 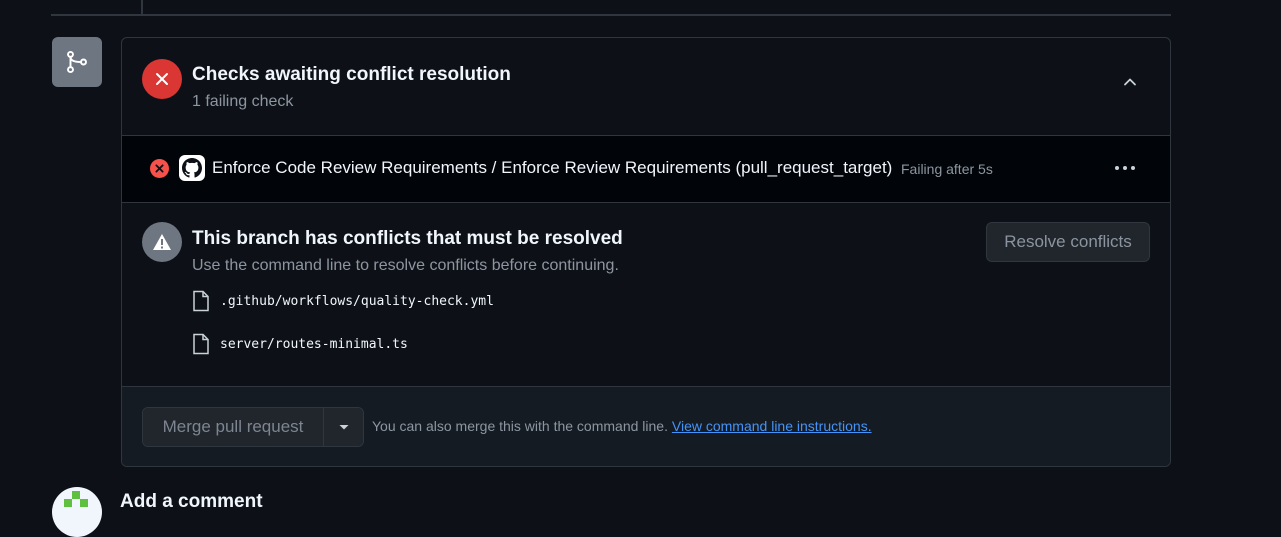 What do you see at coordinates (77, 62) in the screenshot?
I see `git-branch-icon` at bounding box center [77, 62].